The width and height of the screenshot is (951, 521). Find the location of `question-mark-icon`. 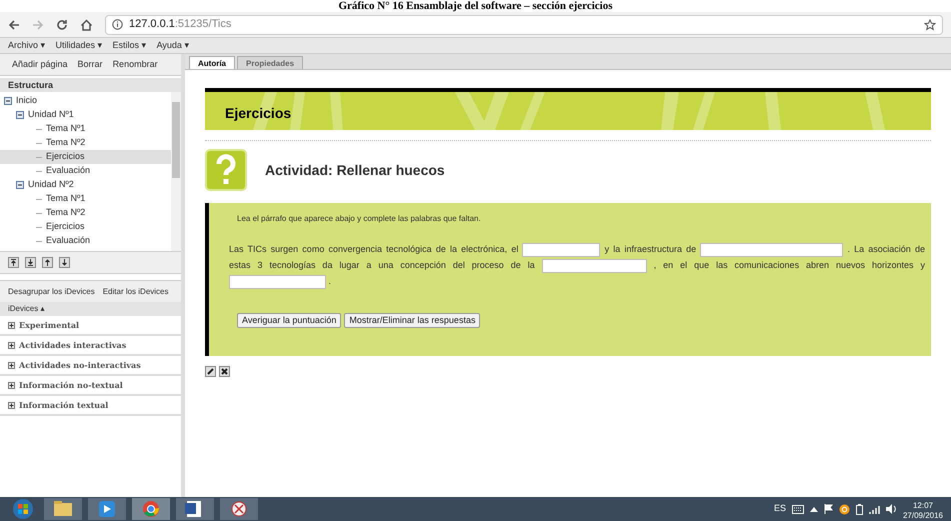

question-mark-icon is located at coordinates (226, 170).